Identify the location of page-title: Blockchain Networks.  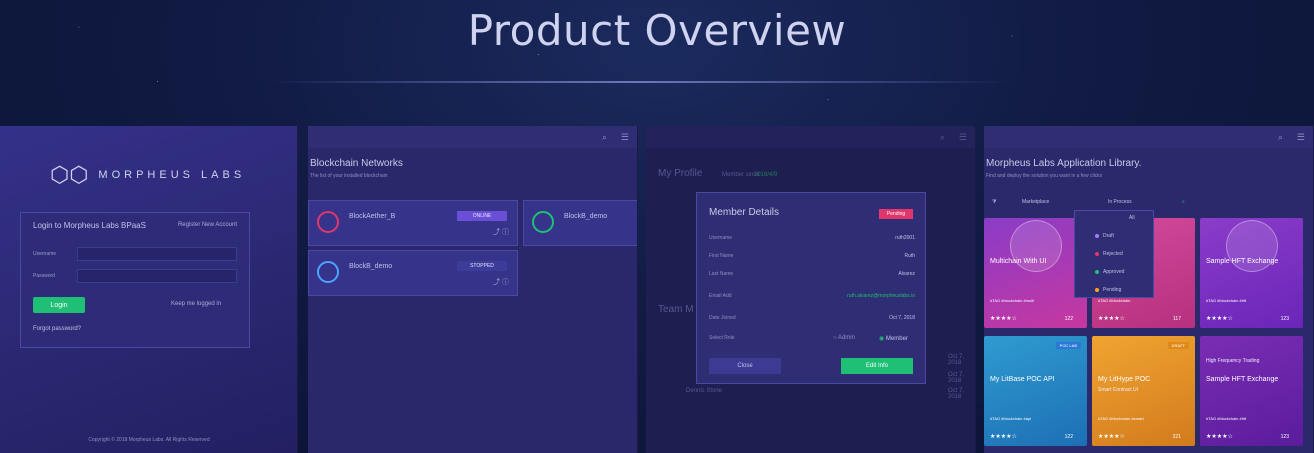
(356, 163).